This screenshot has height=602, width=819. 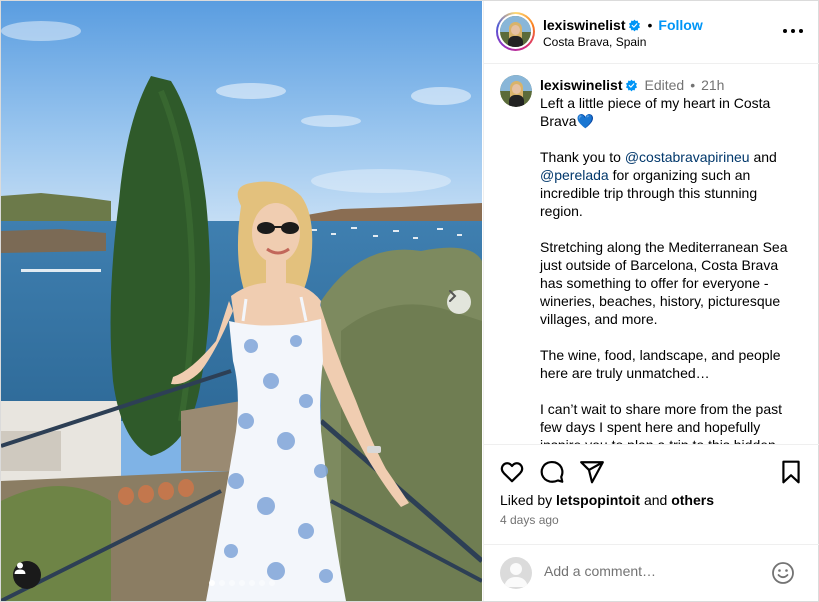 I want to click on share-send-icon, so click(x=592, y=472).